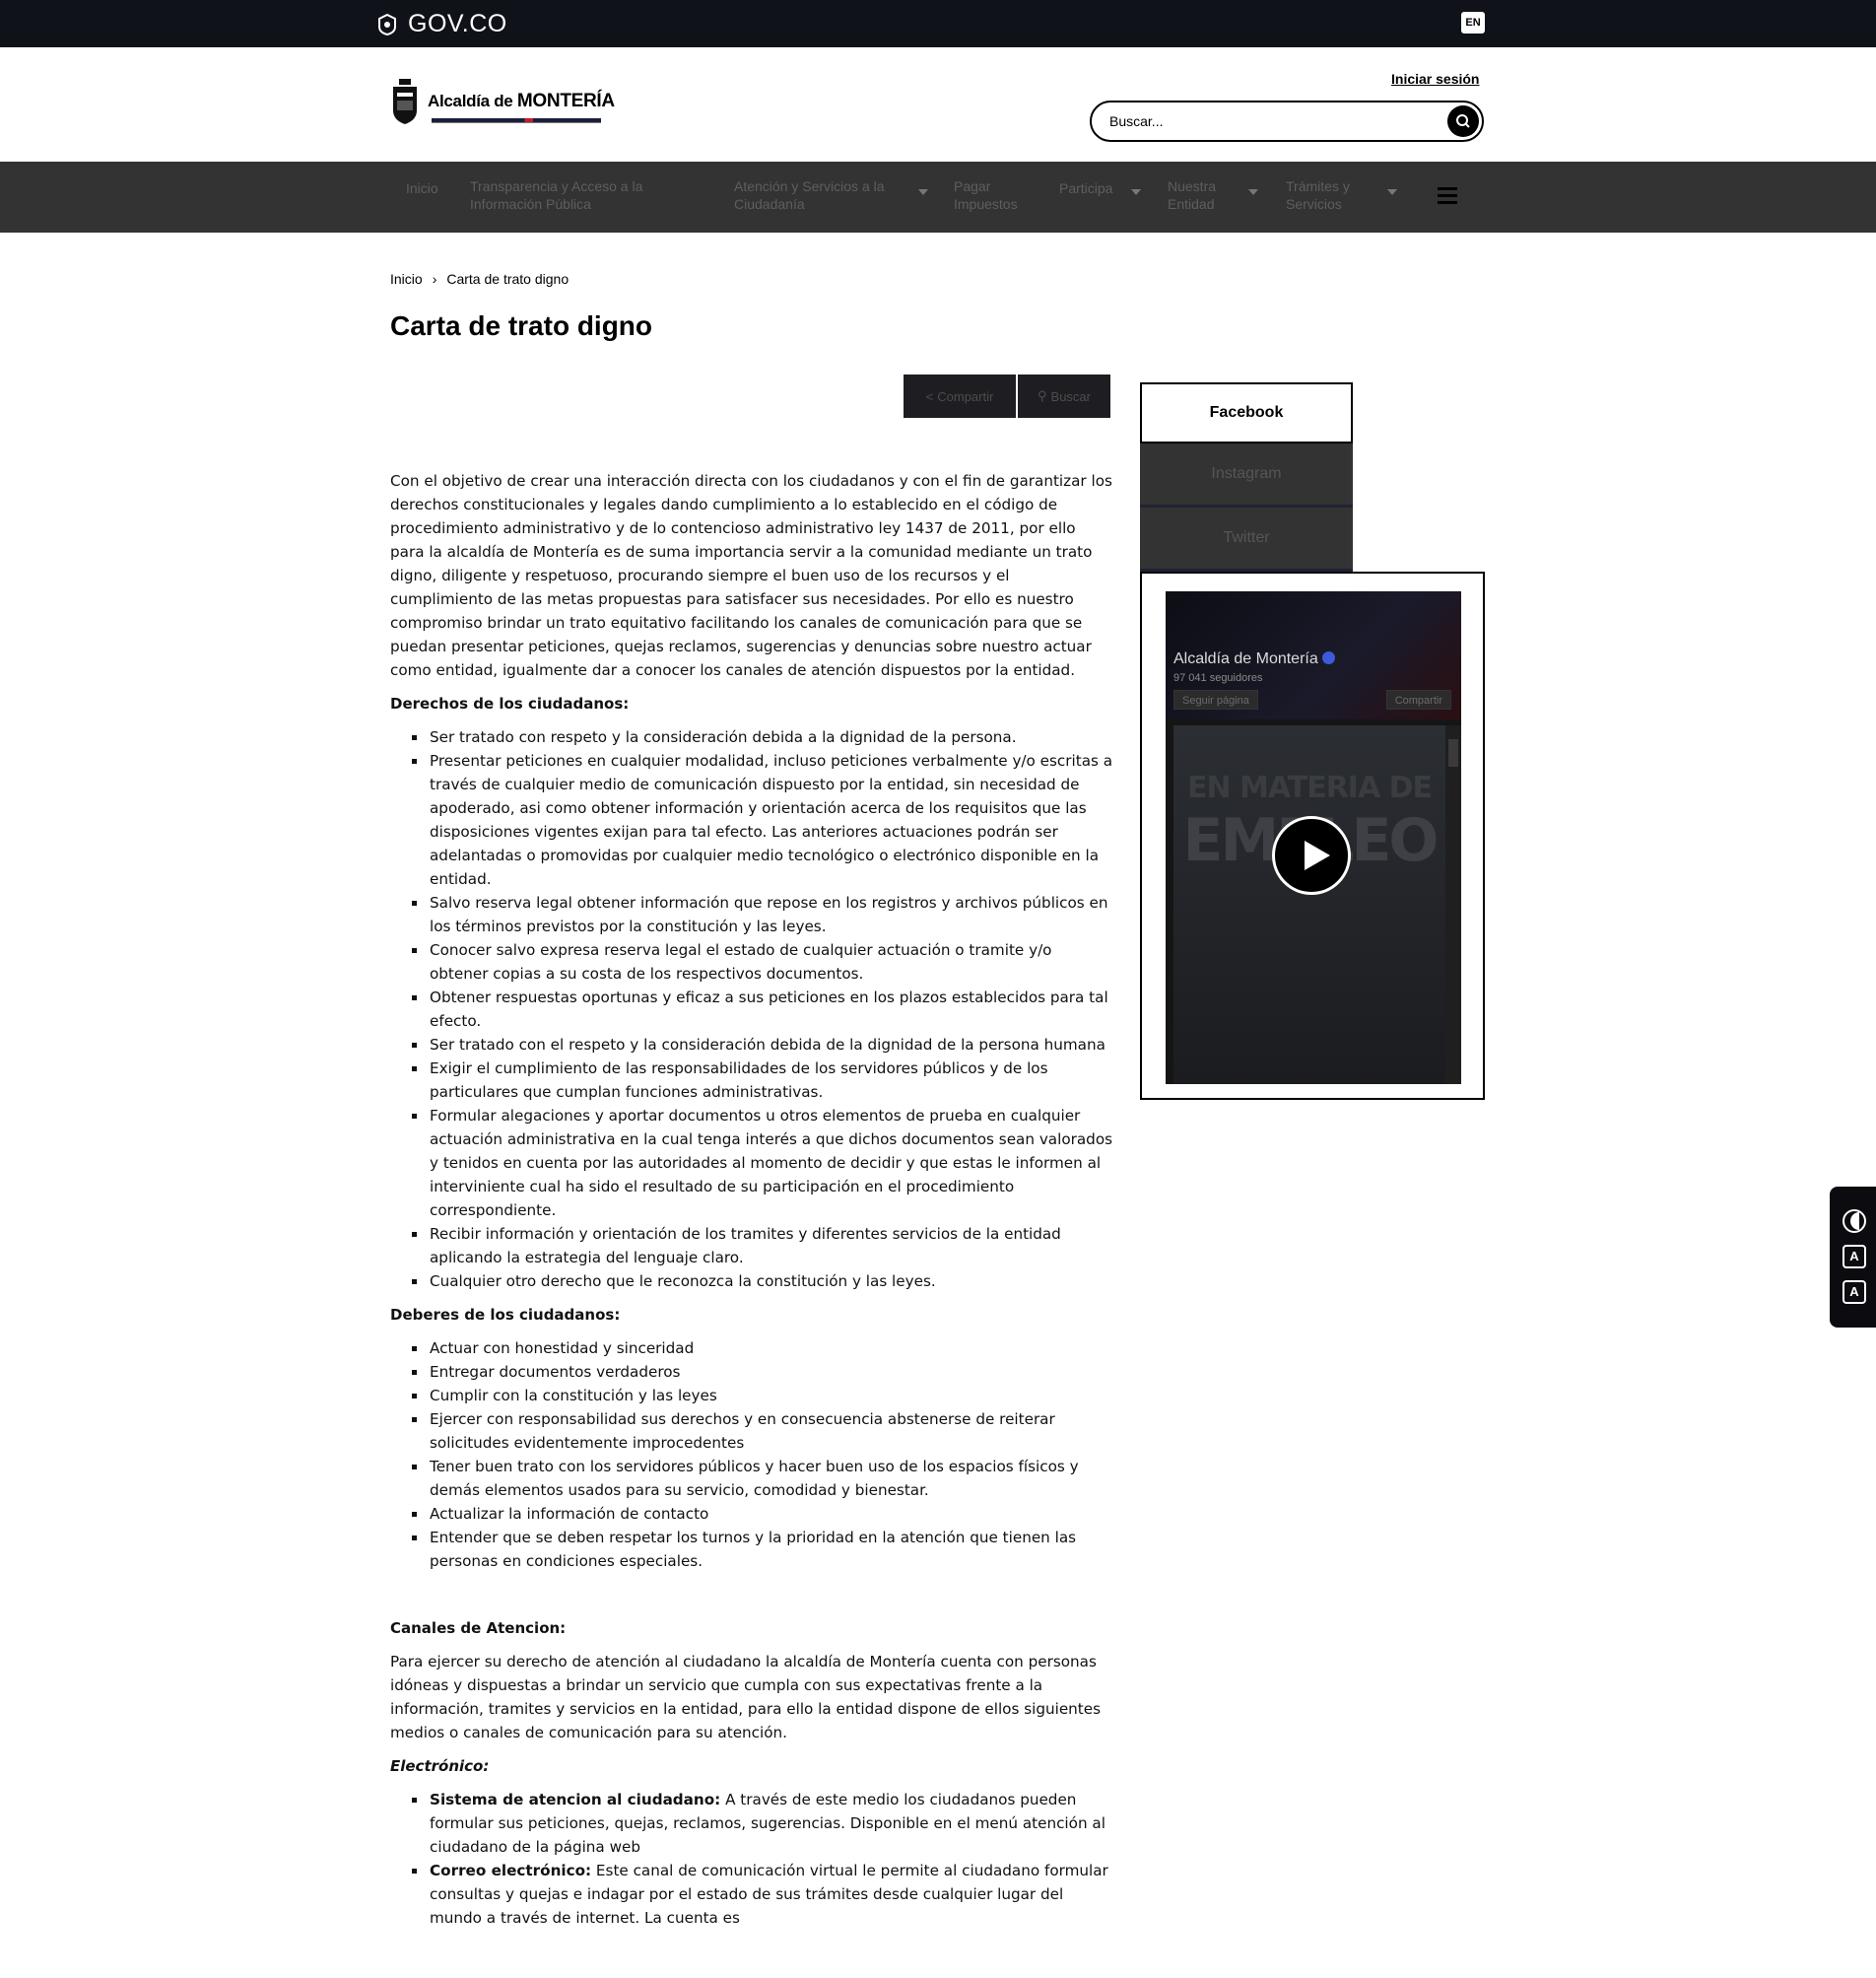 The width and height of the screenshot is (1876, 1978). I want to click on search-input, so click(1267, 121).